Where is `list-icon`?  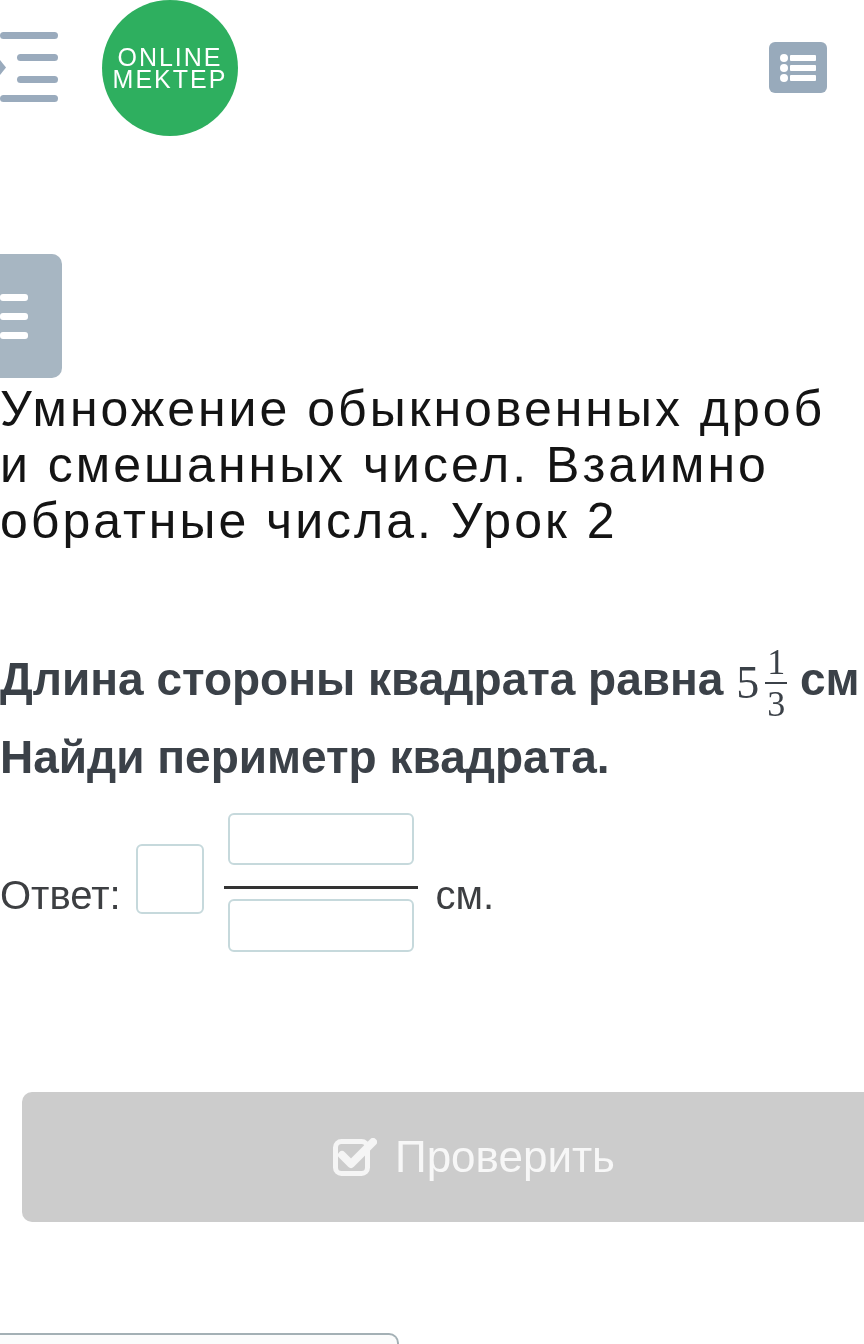 list-icon is located at coordinates (798, 67).